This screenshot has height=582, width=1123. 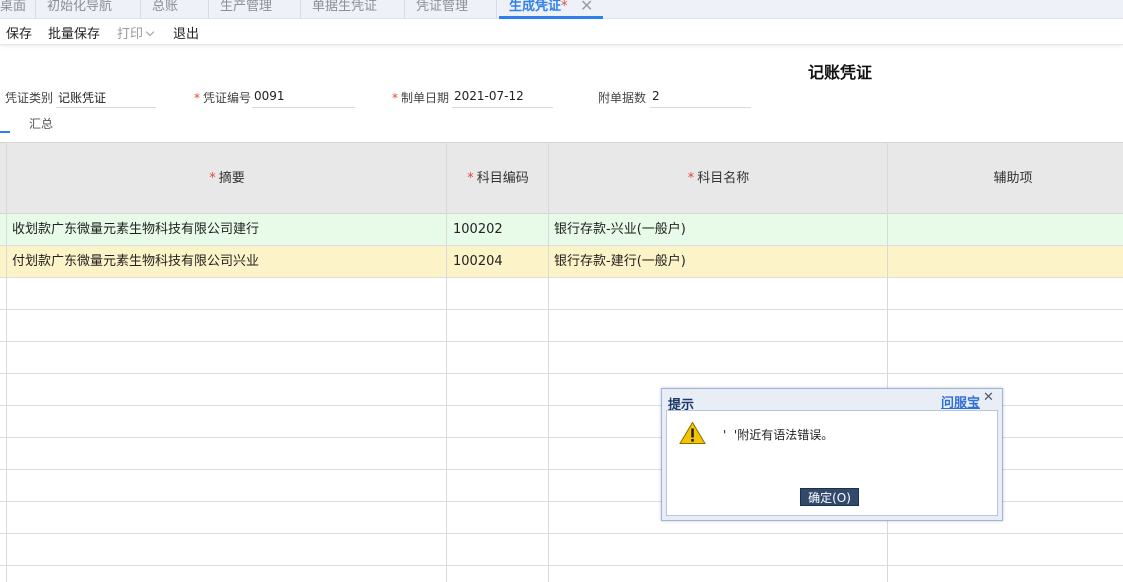 What do you see at coordinates (231, 178) in the screenshot?
I see `col-header-summary-label: 摘要` at bounding box center [231, 178].